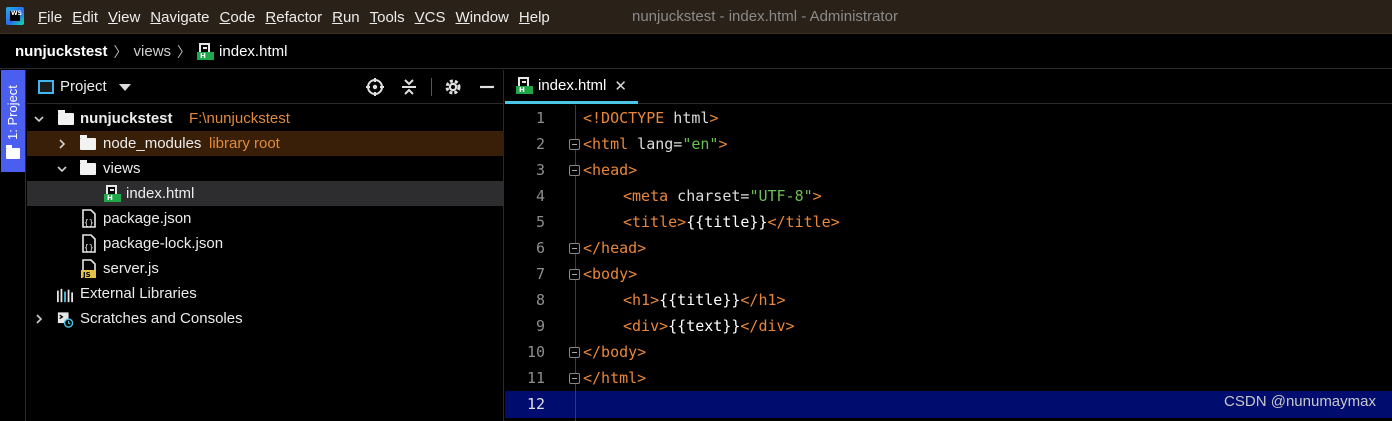 The height and width of the screenshot is (421, 1392). What do you see at coordinates (346, 17) in the screenshot?
I see `menu-run: Run` at bounding box center [346, 17].